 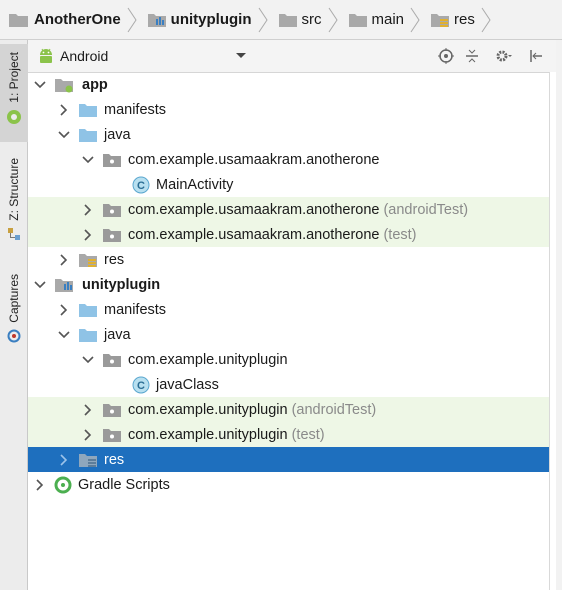 What do you see at coordinates (289, 259) in the screenshot?
I see `tree-node-app-res: res` at bounding box center [289, 259].